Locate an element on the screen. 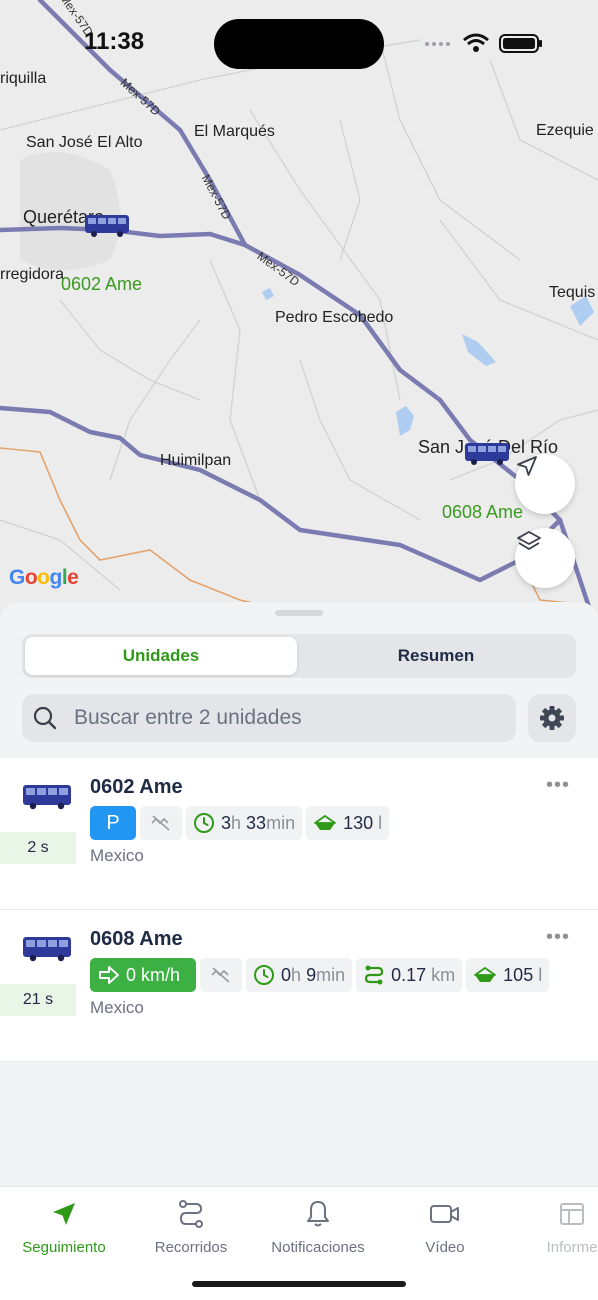 This screenshot has width=598, height=1300. speed-value: 0 km/h is located at coordinates (153, 974).